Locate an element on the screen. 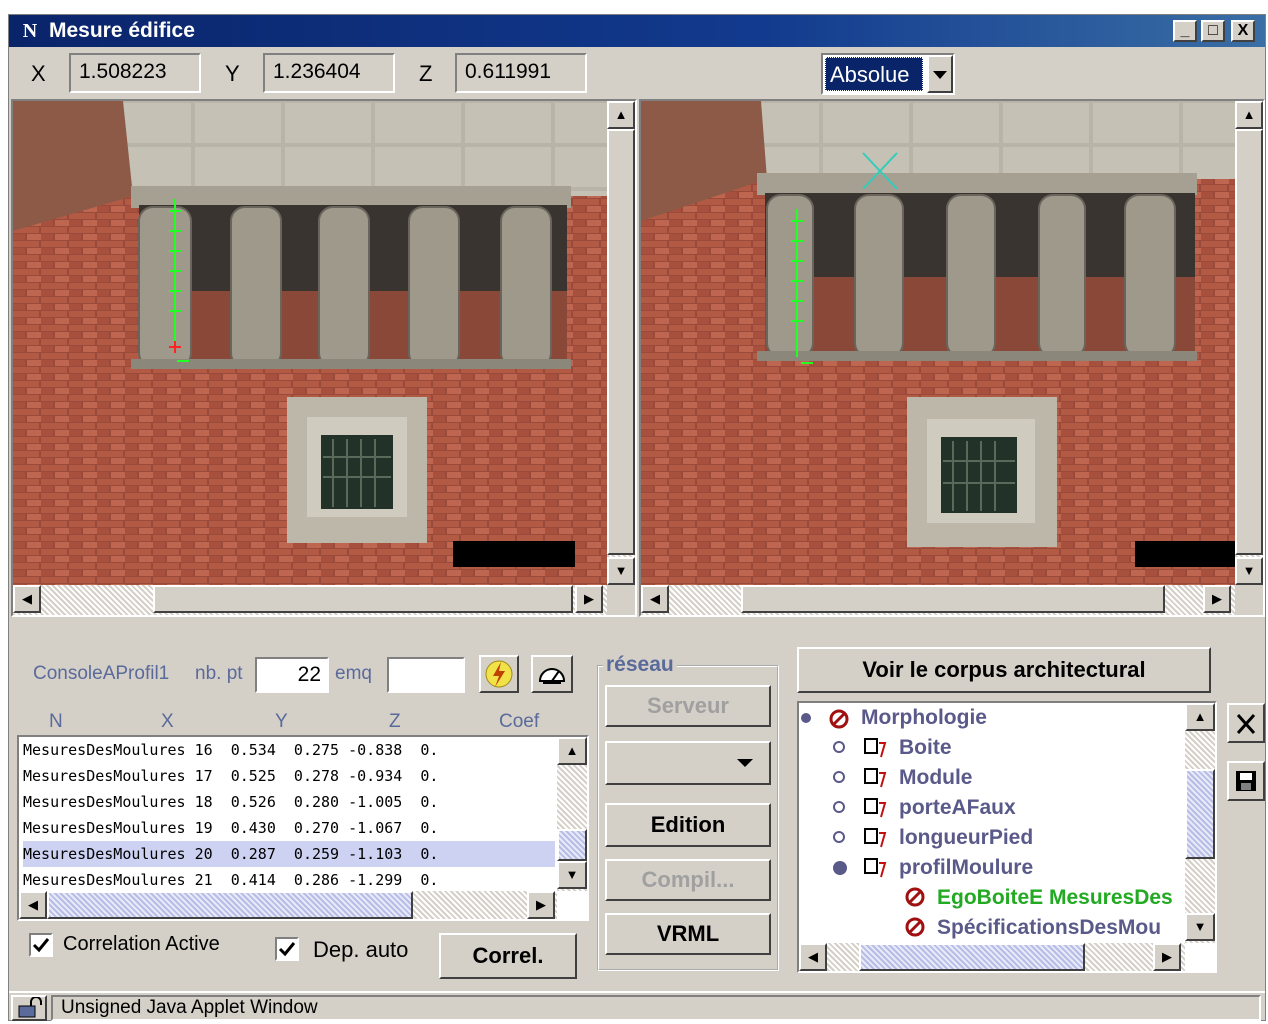 This screenshot has width=1268, height=1024. corpus-button: Voir le corpus architectural is located at coordinates (1004, 670).